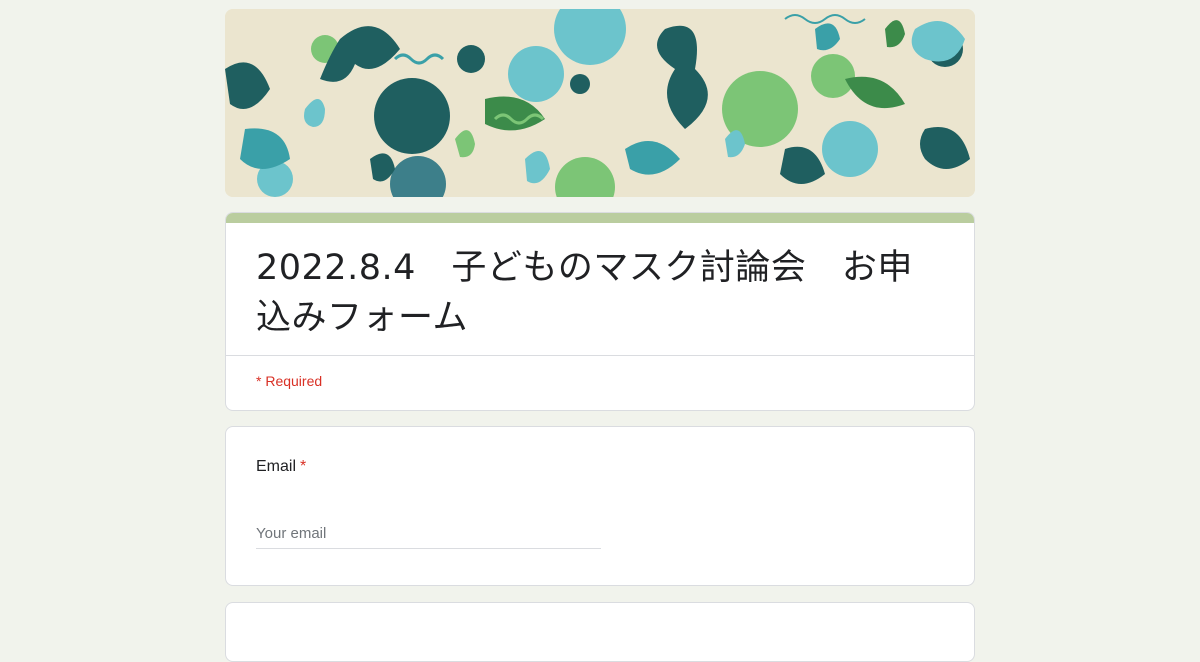 This screenshot has width=1200, height=662. What do you see at coordinates (289, 381) in the screenshot?
I see `required-note: * Required` at bounding box center [289, 381].